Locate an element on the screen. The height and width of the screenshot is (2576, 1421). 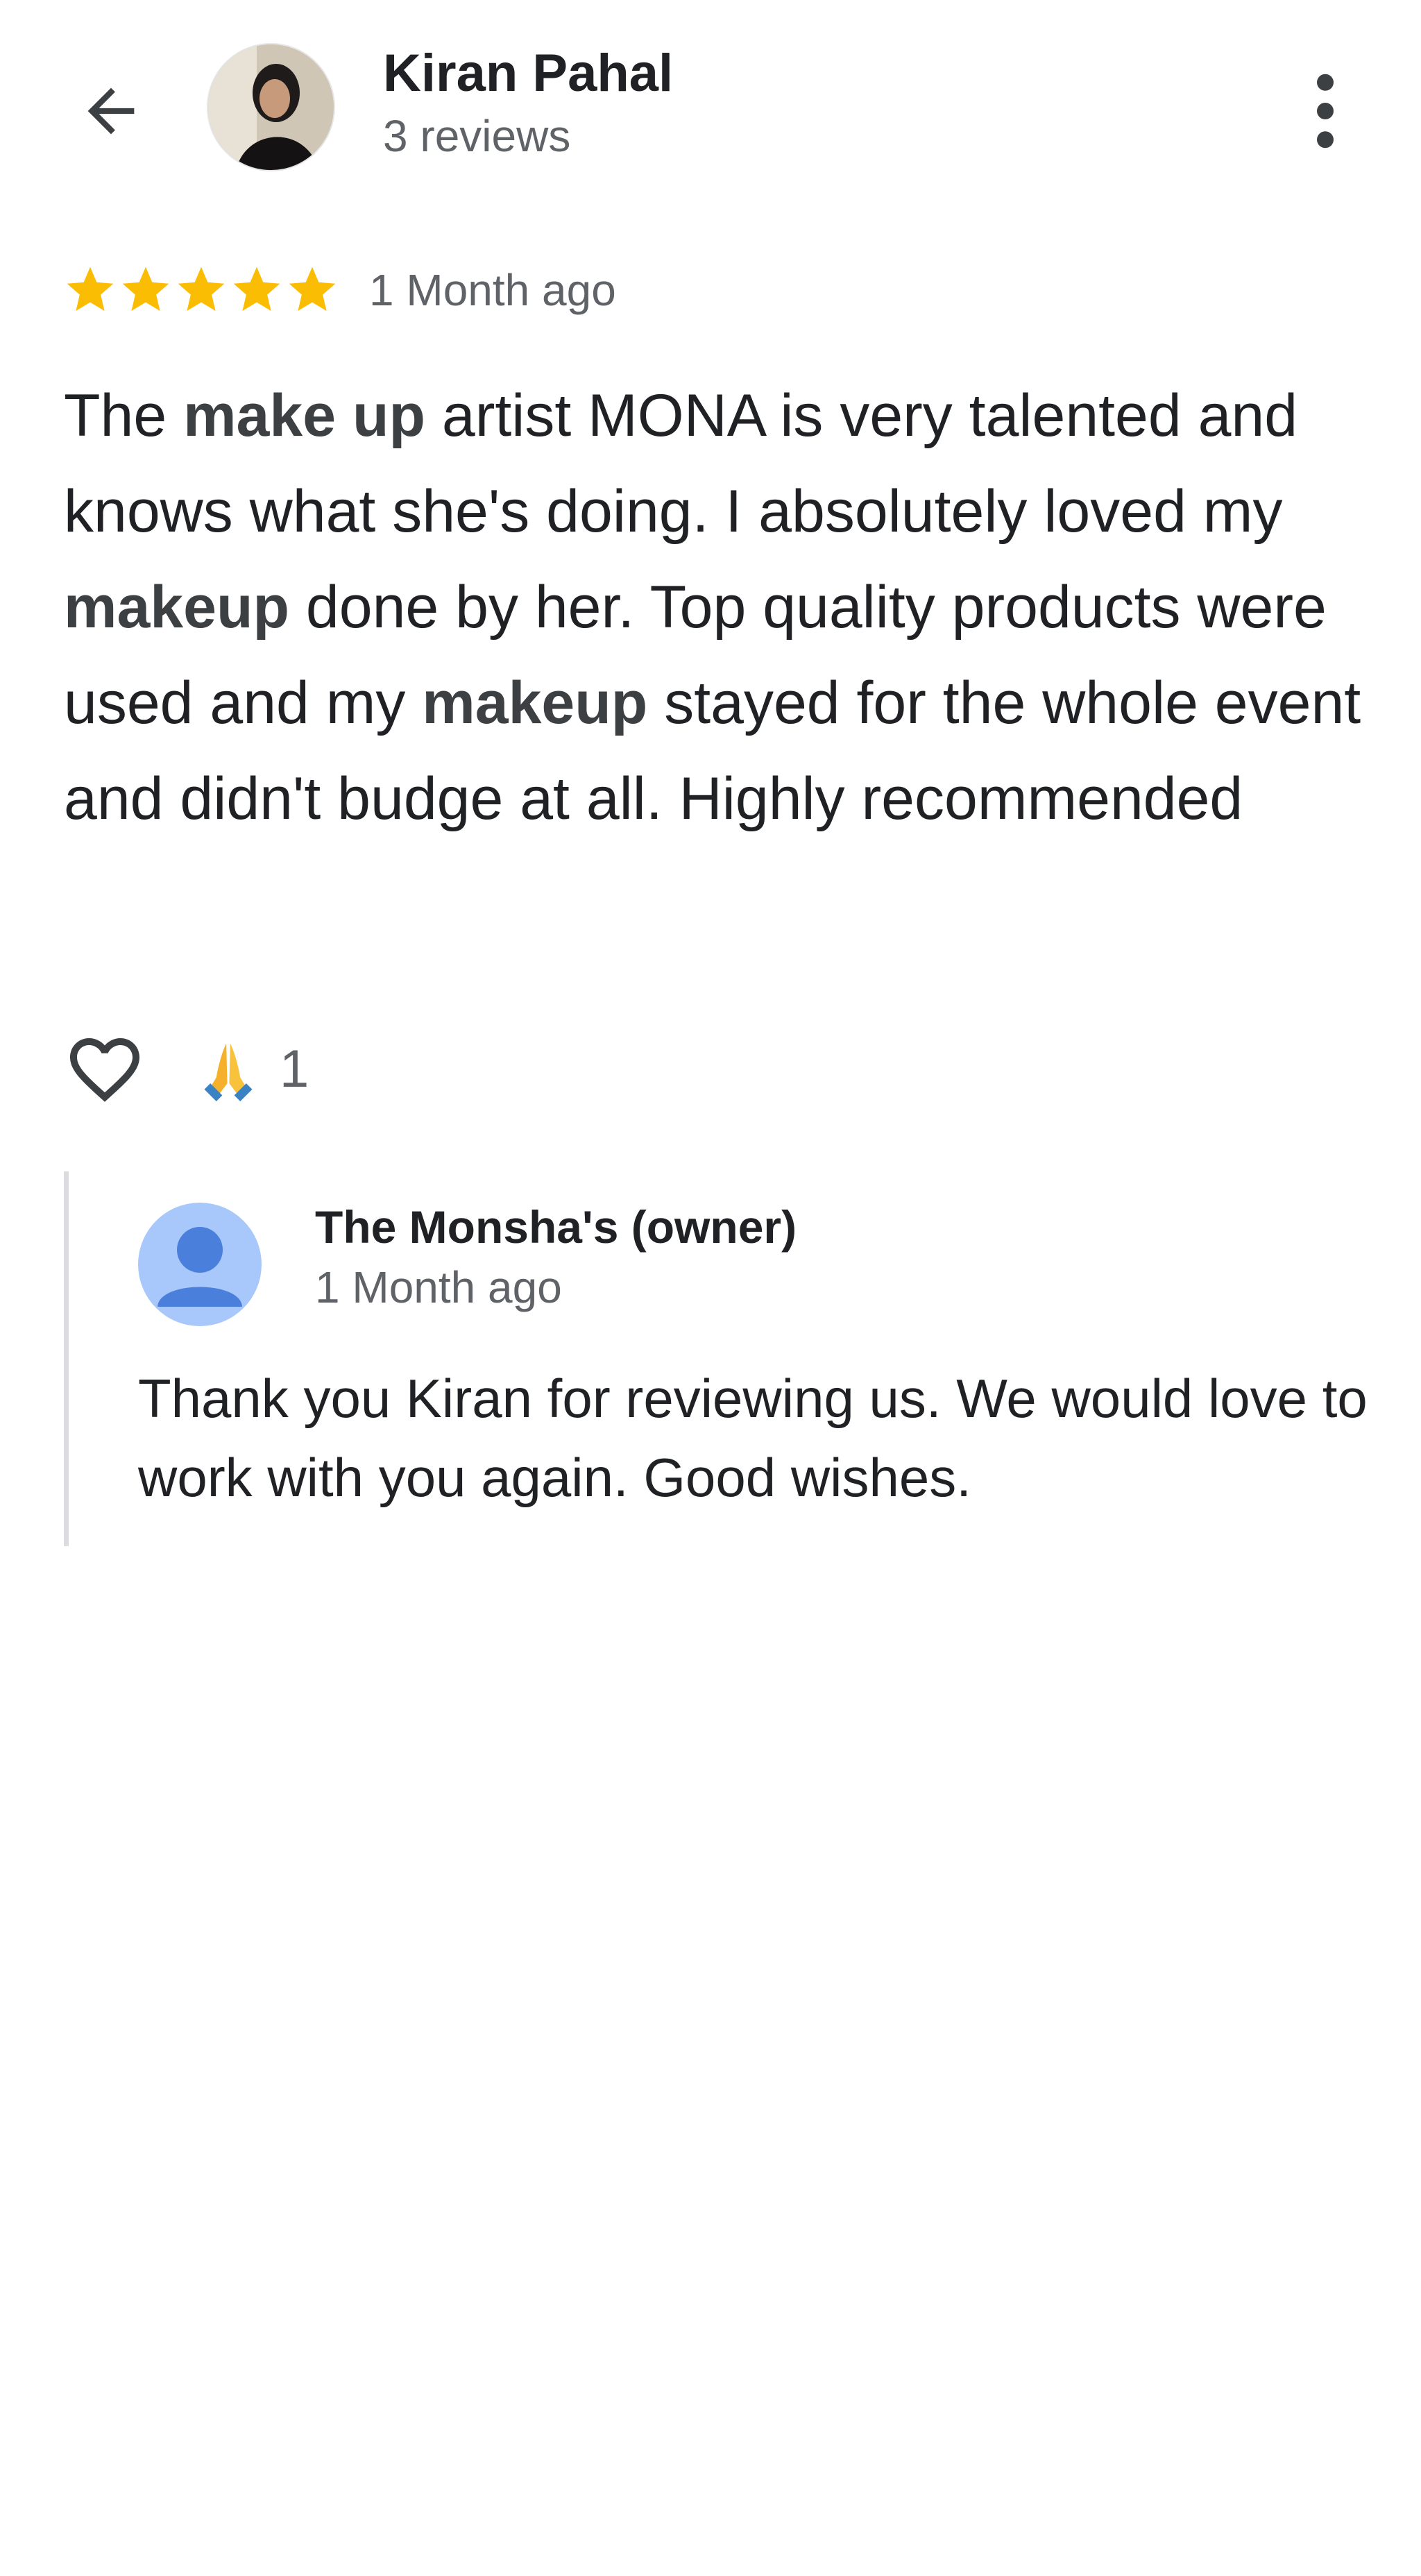
heart-outline-icon is located at coordinates (104, 1069).